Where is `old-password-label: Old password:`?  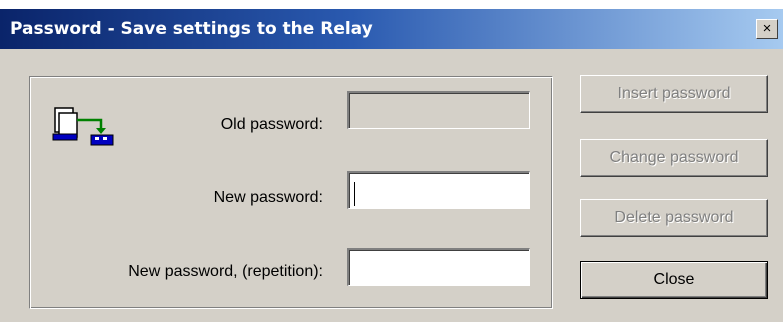 old-password-label: Old password: is located at coordinates (271, 124).